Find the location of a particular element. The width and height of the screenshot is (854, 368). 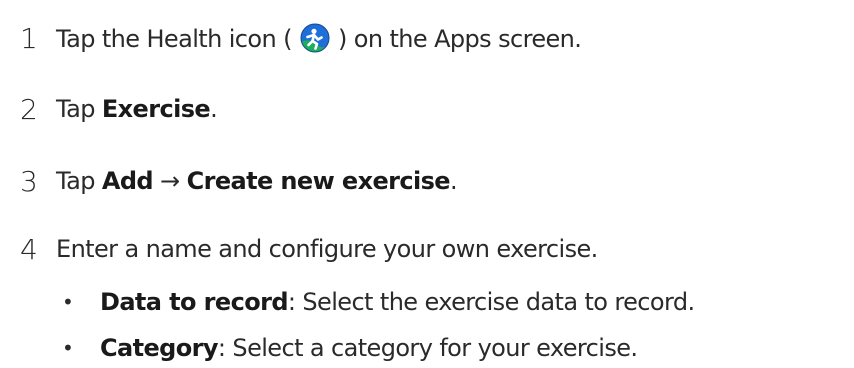

add-label: Add is located at coordinates (127, 181).